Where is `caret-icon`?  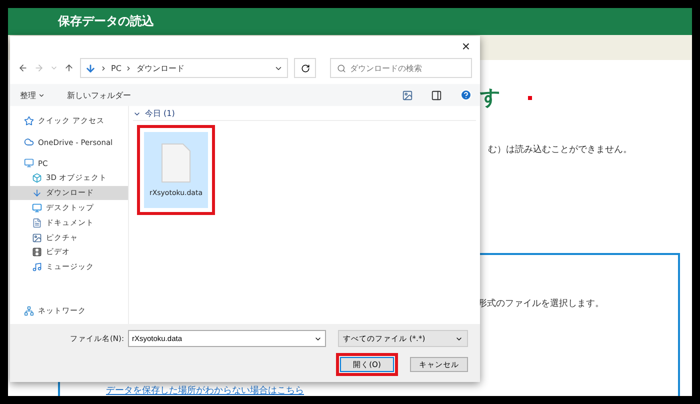 caret-icon is located at coordinates (41, 95).